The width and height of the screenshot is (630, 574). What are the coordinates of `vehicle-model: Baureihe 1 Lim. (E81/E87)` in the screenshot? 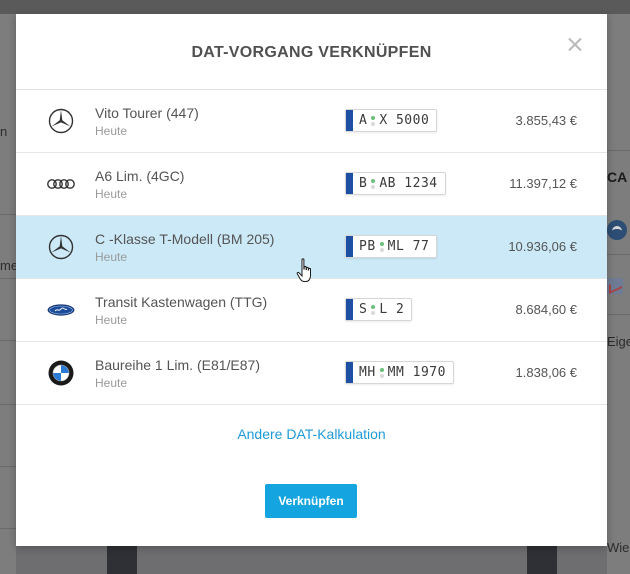 It's located at (177, 365).